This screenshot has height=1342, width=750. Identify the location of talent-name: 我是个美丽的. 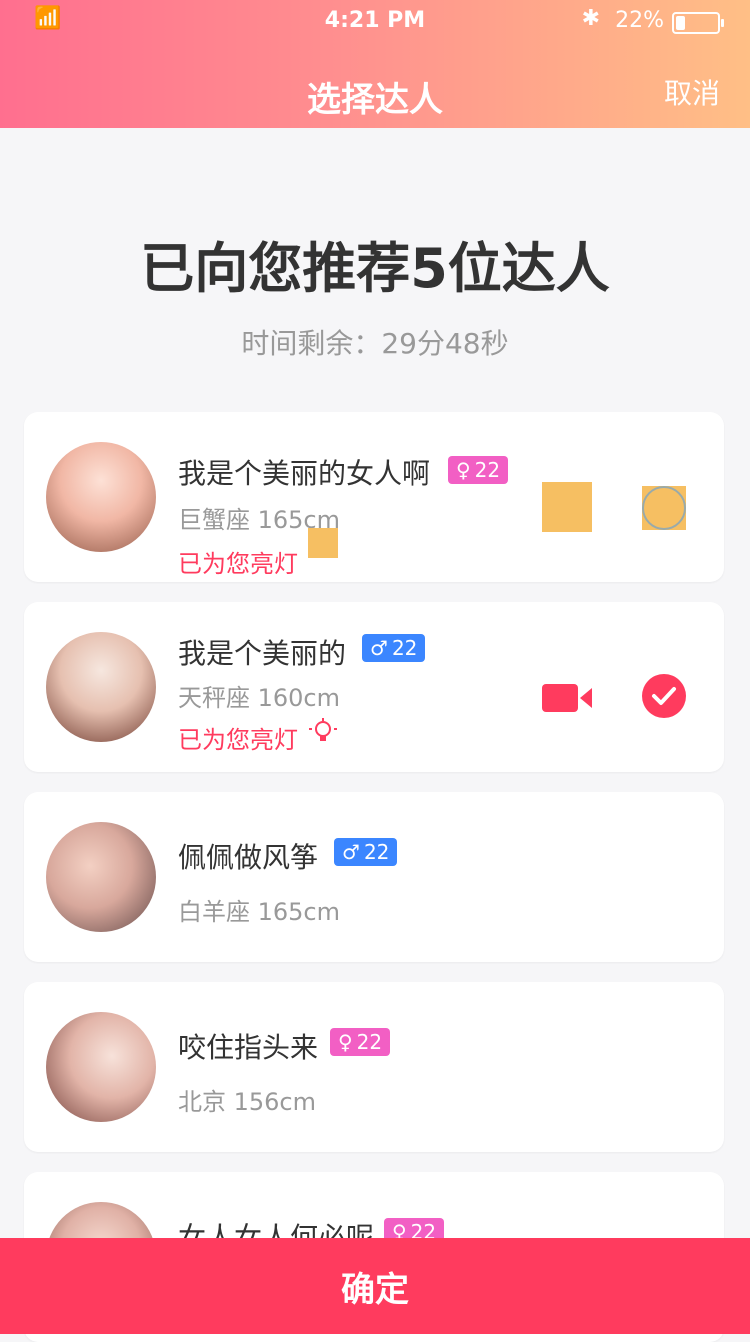
(262, 653).